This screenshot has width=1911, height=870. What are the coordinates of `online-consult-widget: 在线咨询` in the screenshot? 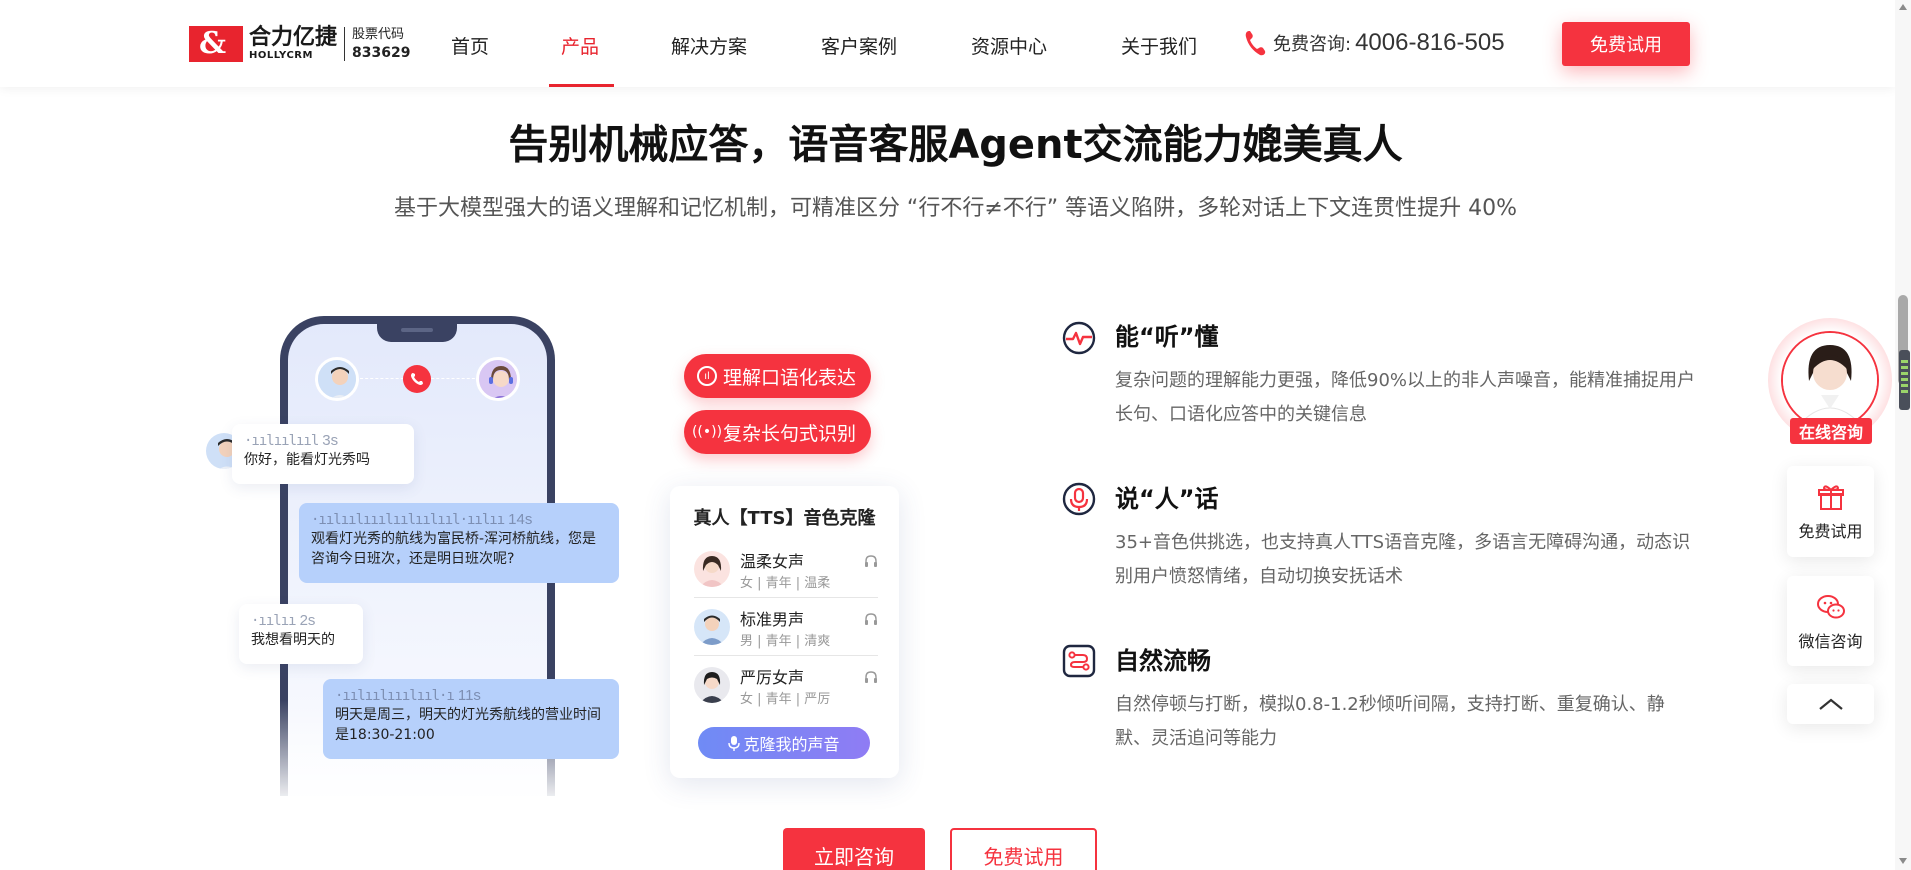 It's located at (1830, 383).